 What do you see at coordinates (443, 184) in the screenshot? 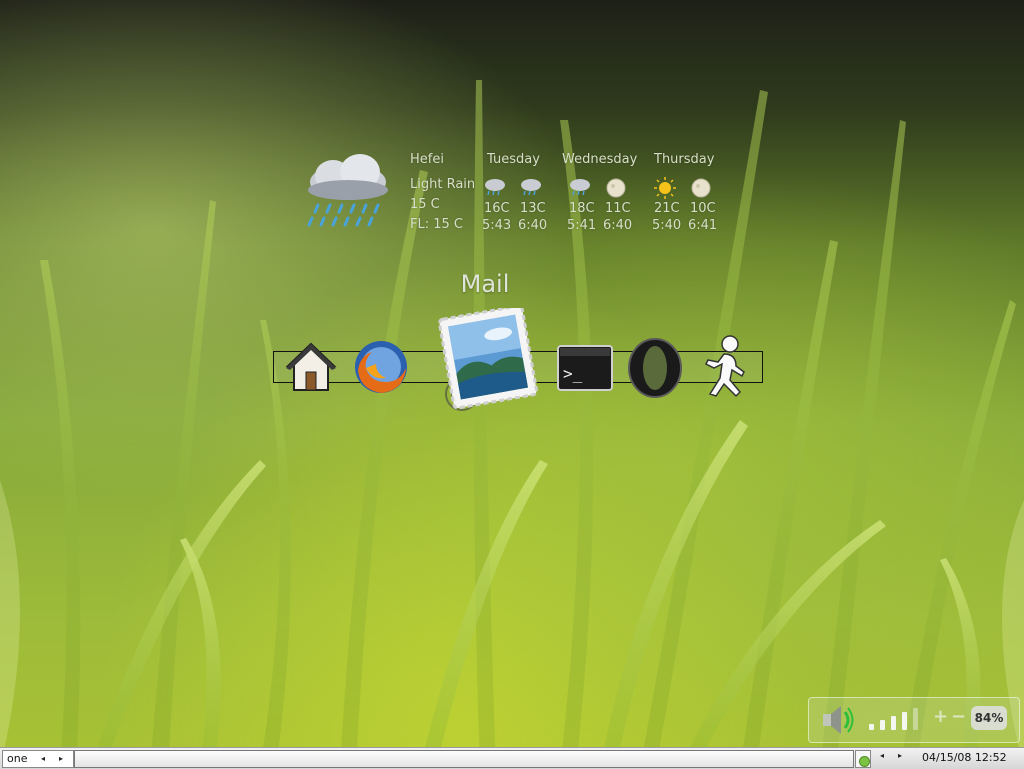
I see `weather-condition: Light Rain` at bounding box center [443, 184].